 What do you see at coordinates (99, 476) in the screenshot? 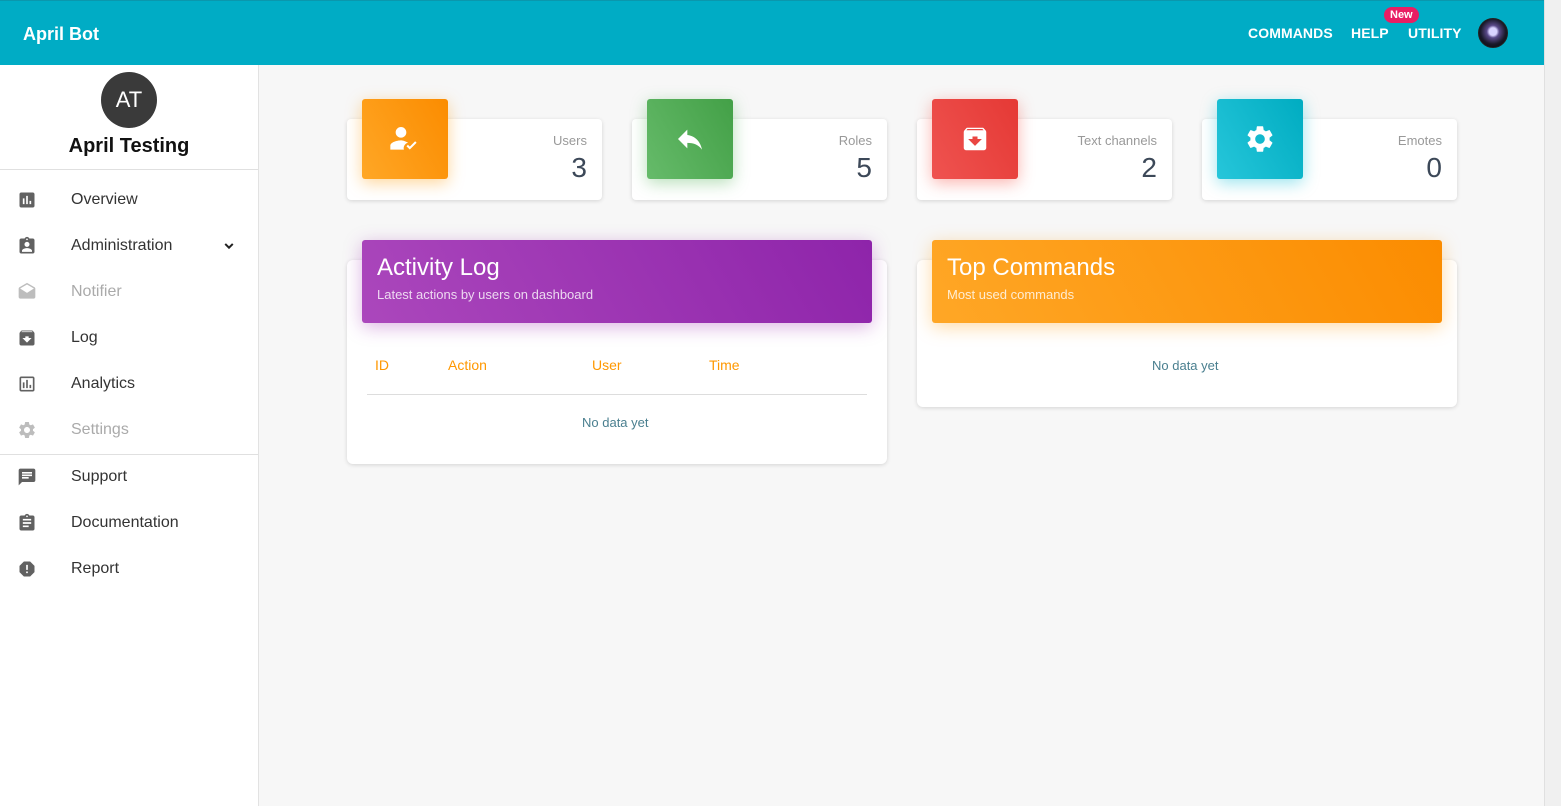
I see `sidebar-item-label: Support` at bounding box center [99, 476].